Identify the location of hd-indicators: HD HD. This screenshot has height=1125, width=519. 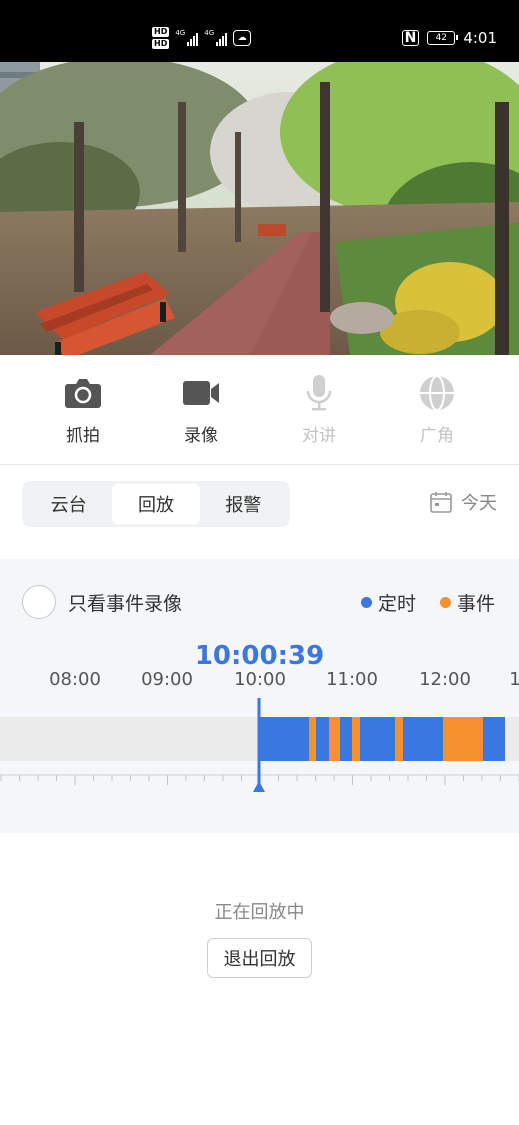
(161, 38).